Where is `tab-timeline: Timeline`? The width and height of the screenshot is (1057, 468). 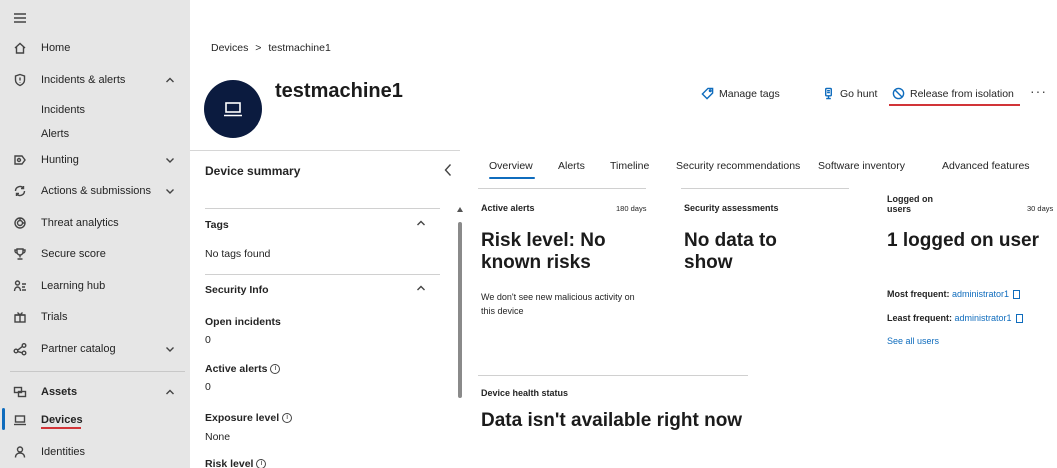 tab-timeline: Timeline is located at coordinates (629, 166).